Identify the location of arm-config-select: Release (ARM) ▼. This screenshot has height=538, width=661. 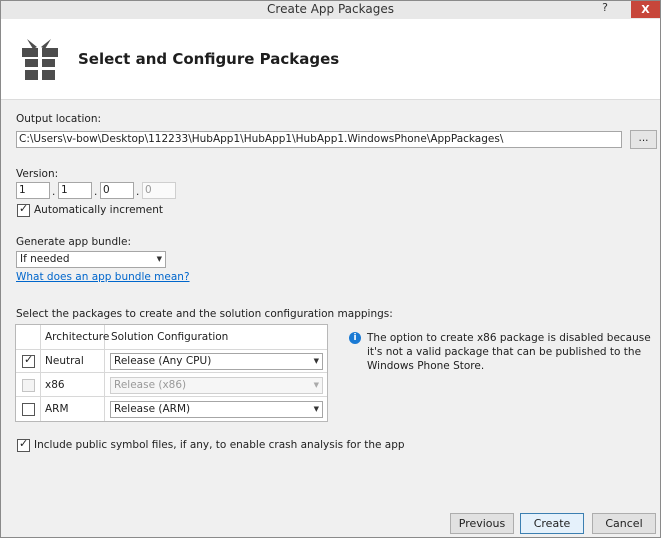
(216, 409).